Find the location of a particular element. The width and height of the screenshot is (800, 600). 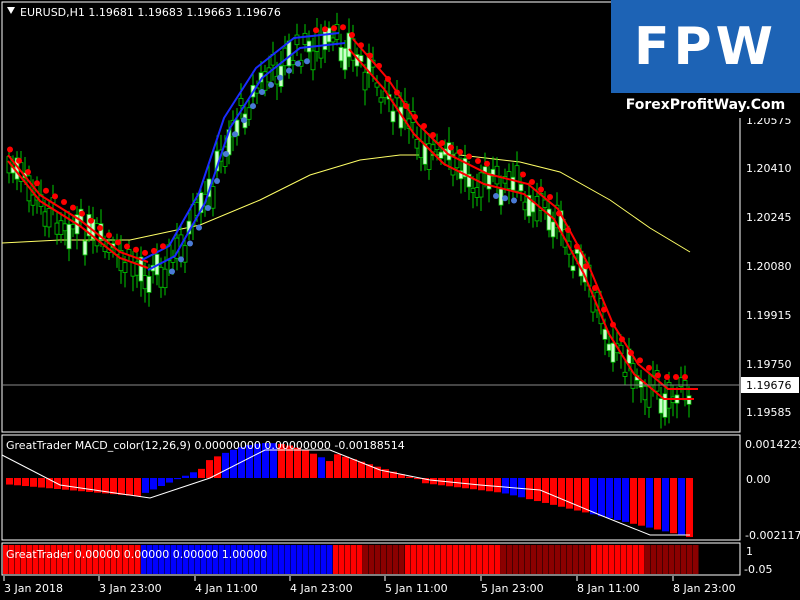

chart-menu-triangle-icon is located at coordinates (11, 10).